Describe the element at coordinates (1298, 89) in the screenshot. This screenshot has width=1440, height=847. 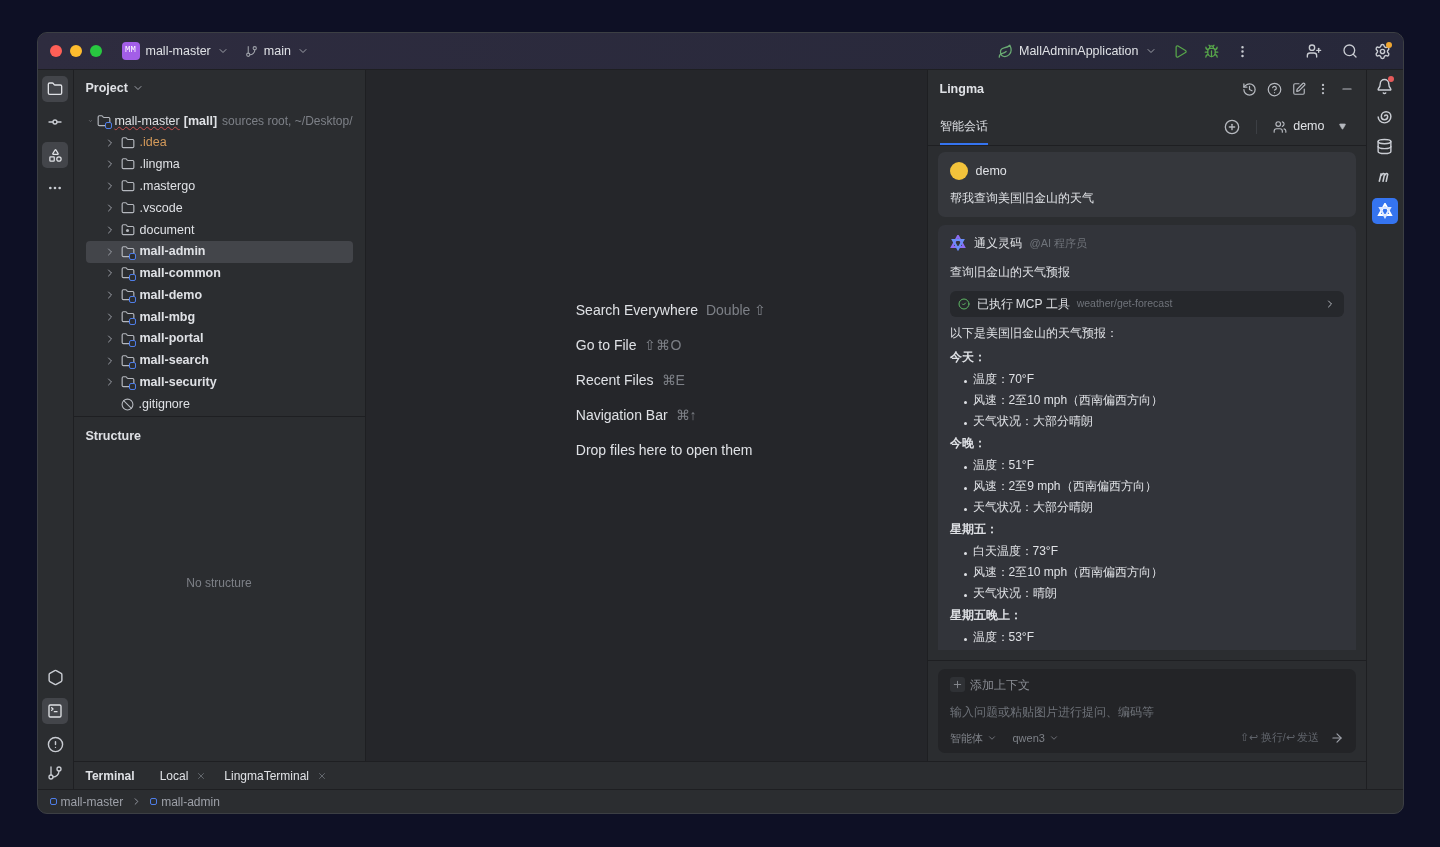
I see `edit-icon` at that location.